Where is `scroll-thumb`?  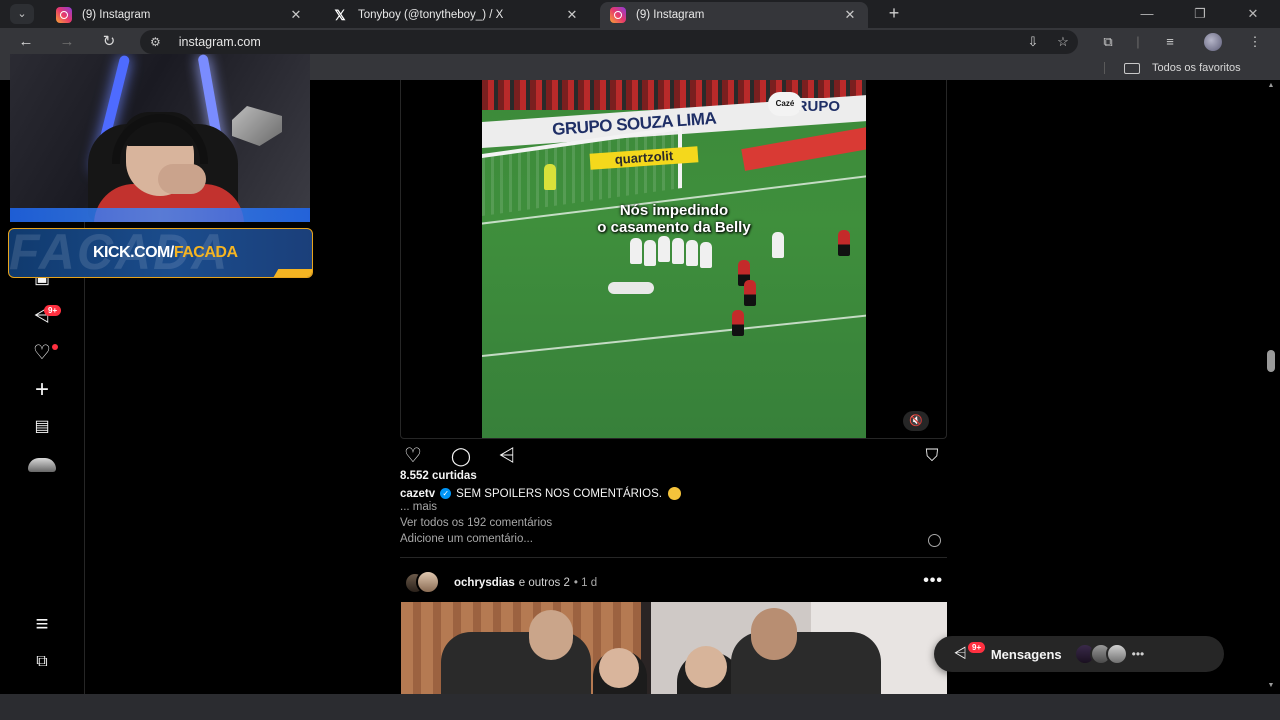
scroll-thumb is located at coordinates (1271, 361).